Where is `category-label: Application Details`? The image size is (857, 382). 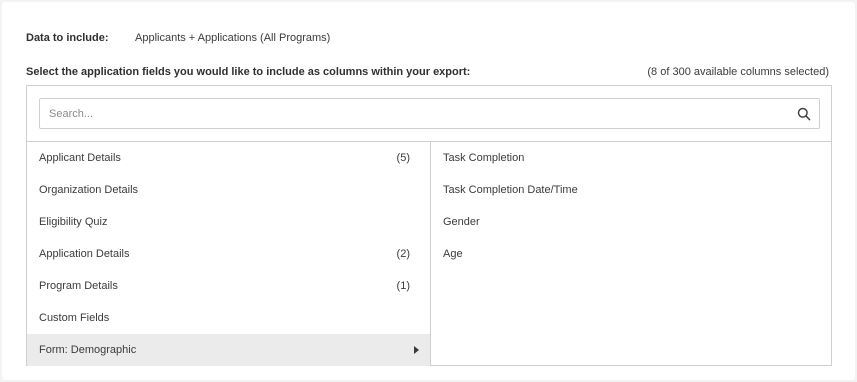
category-label: Application Details is located at coordinates (84, 254).